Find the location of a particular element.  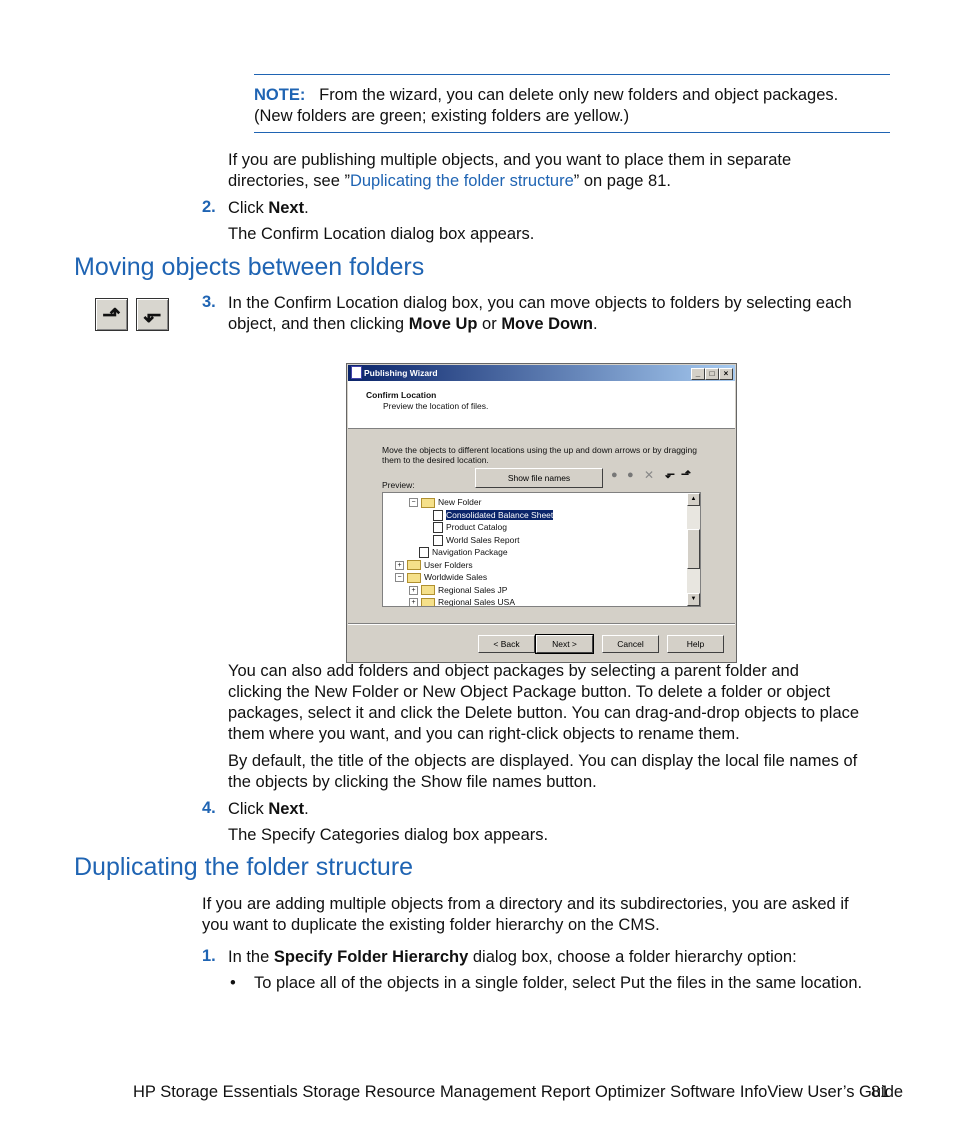

step2-text: Click Next. is located at coordinates (268, 208).